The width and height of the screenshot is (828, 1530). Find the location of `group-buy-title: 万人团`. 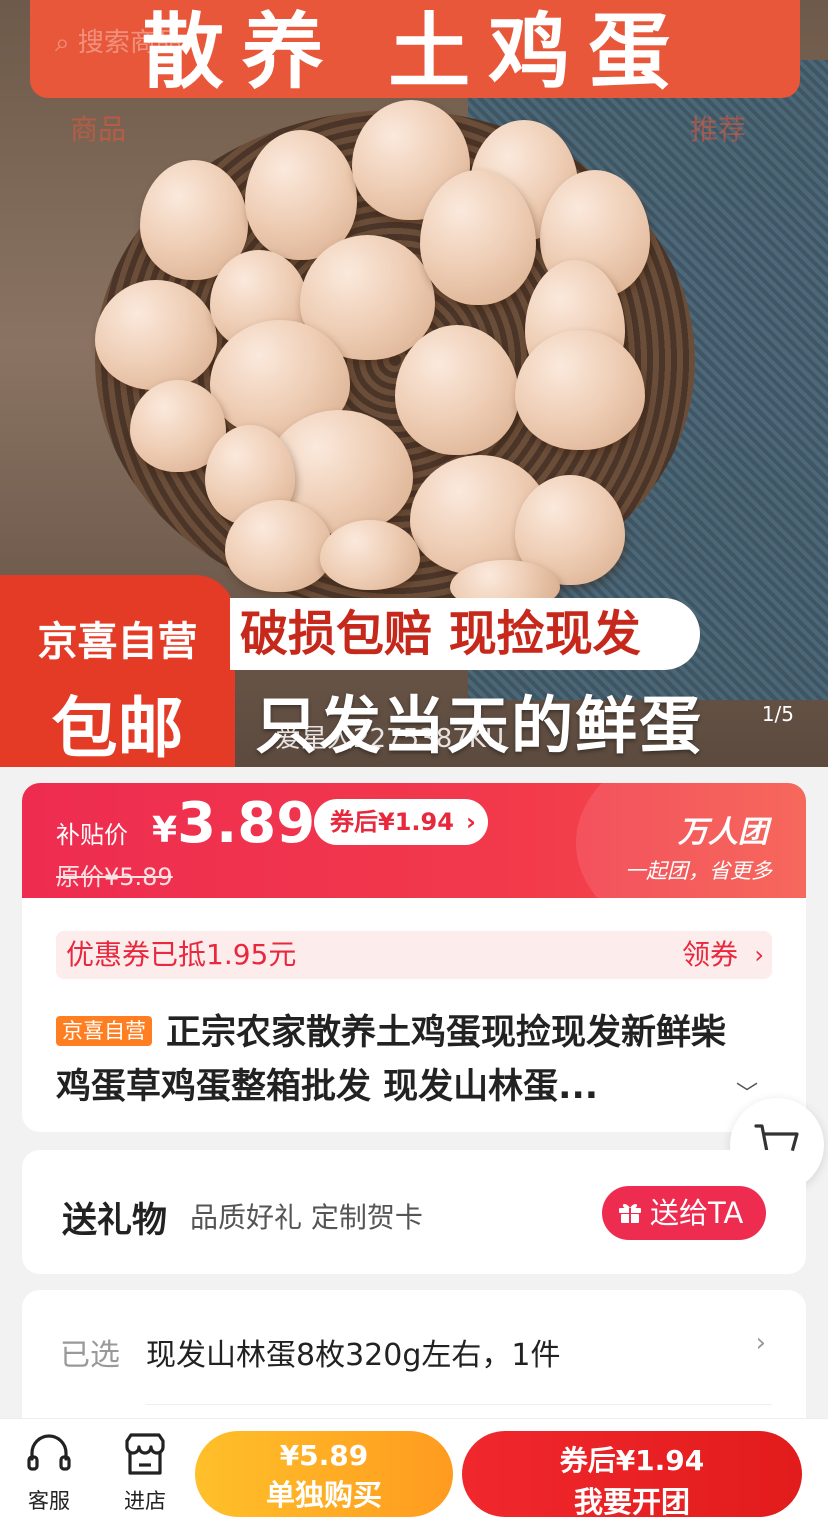

group-buy-title: 万人团 is located at coordinates (723, 832).